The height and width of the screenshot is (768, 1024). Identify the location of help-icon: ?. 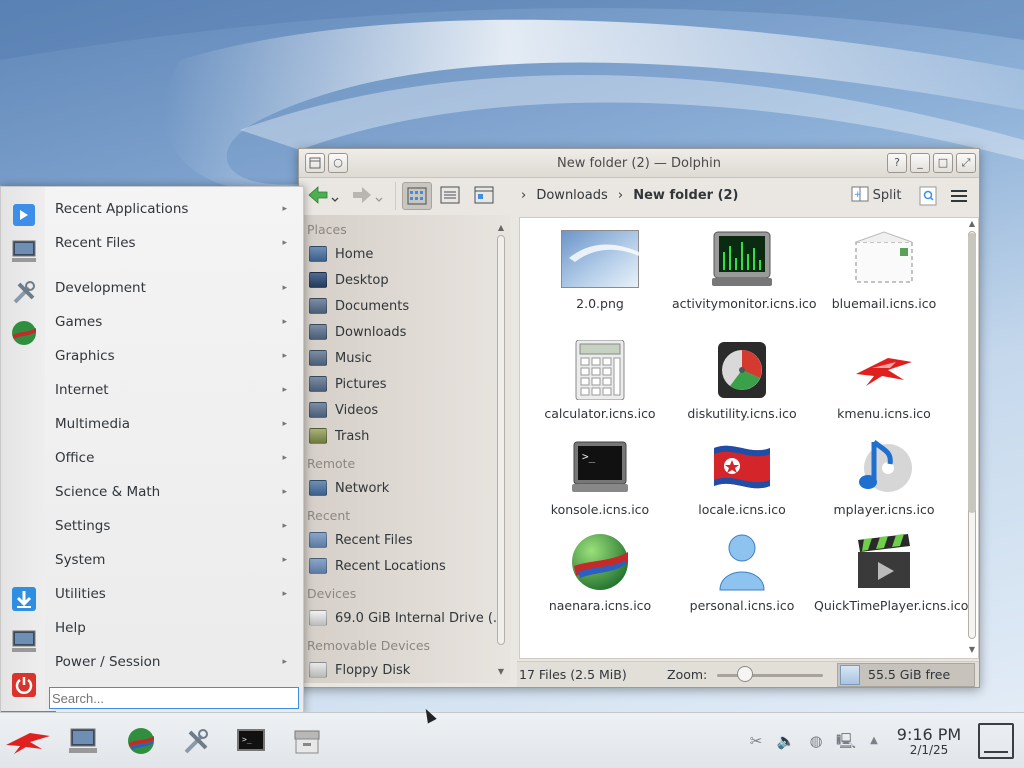
(897, 162).